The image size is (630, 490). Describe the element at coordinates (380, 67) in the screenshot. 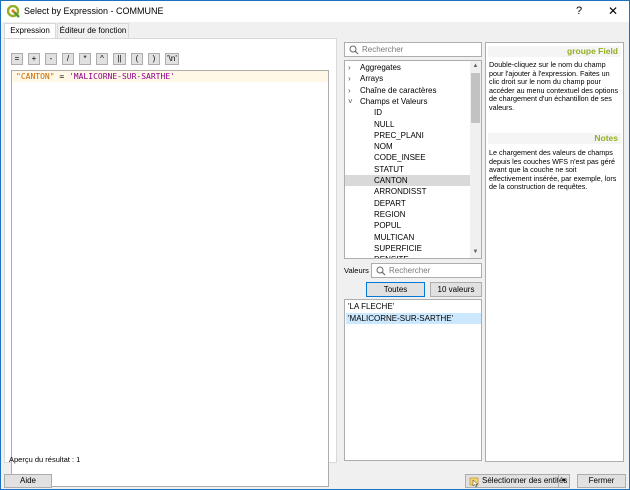

I see `tree-item-label: Aggregates` at that location.